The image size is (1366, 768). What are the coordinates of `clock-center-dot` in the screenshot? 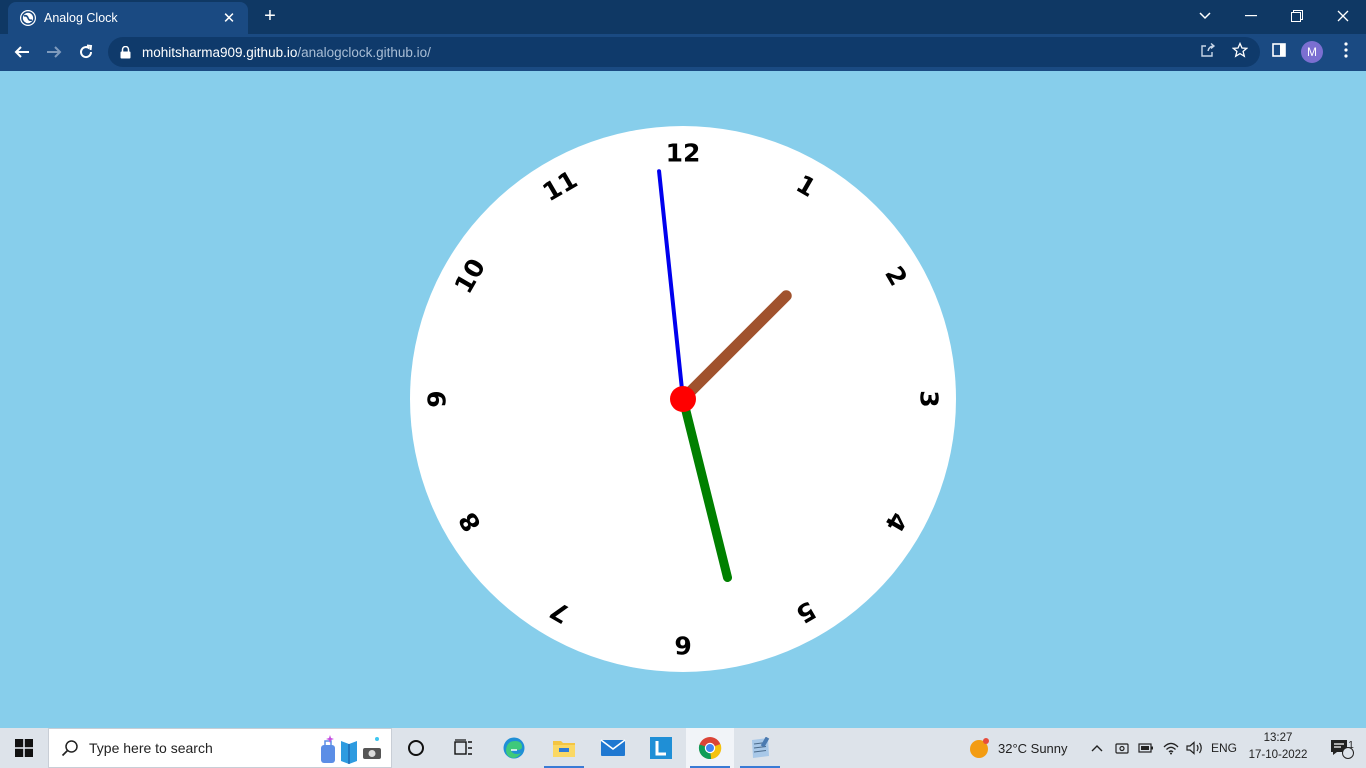 It's located at (683, 399).